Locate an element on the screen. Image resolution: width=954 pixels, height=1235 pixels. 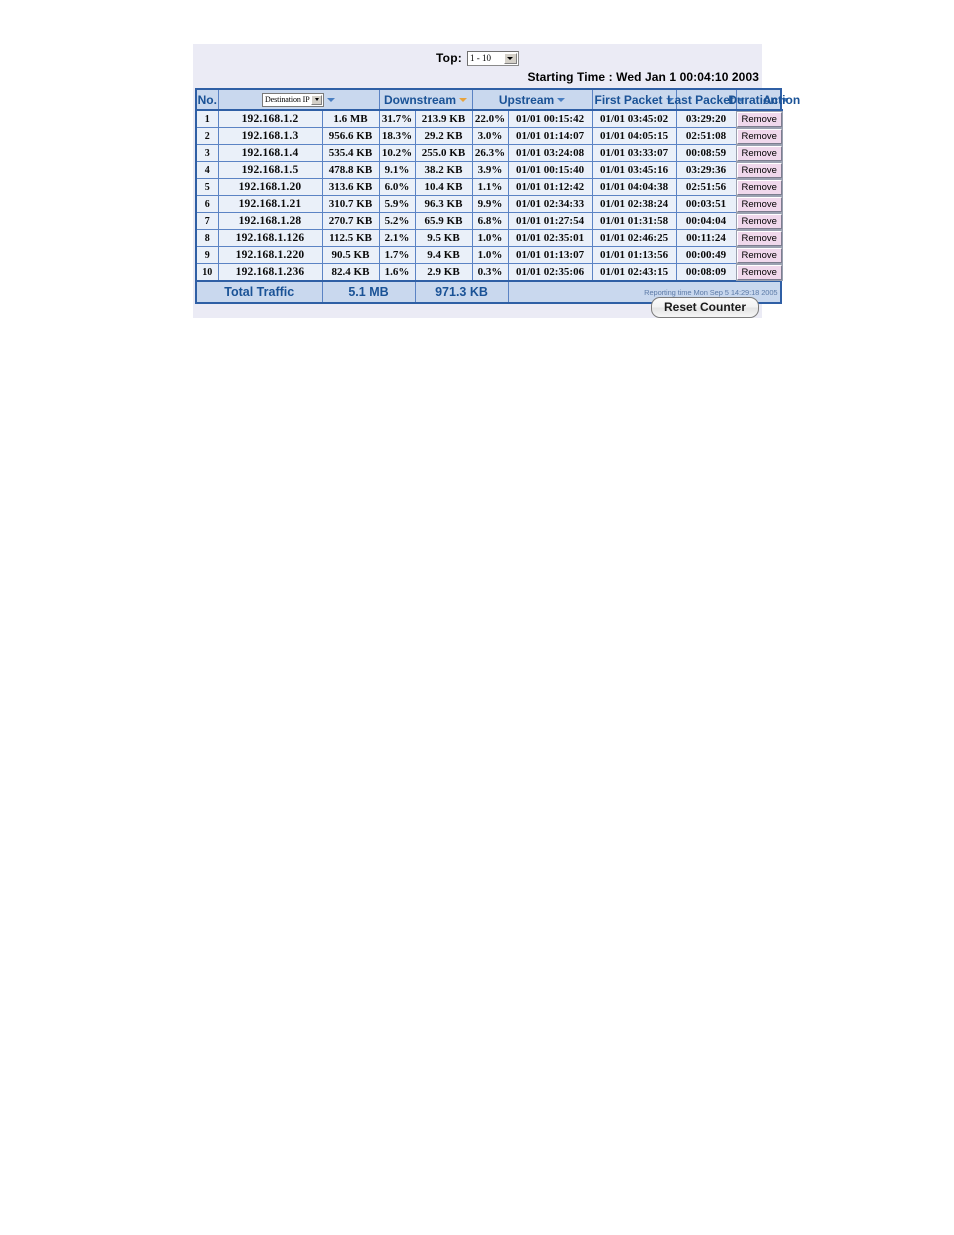
col-header-first-packet: First Packet is located at coordinates (634, 99).